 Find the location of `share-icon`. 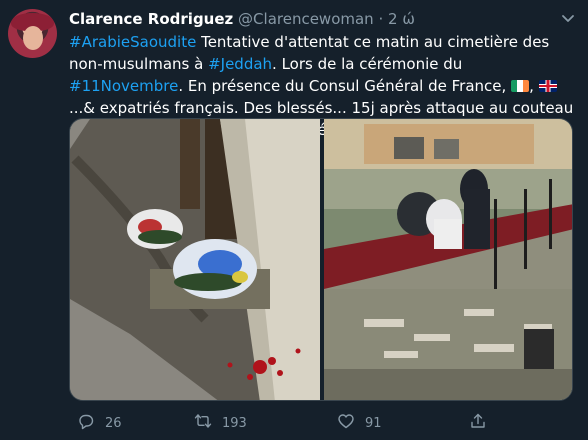

share-icon is located at coordinates (478, 423).